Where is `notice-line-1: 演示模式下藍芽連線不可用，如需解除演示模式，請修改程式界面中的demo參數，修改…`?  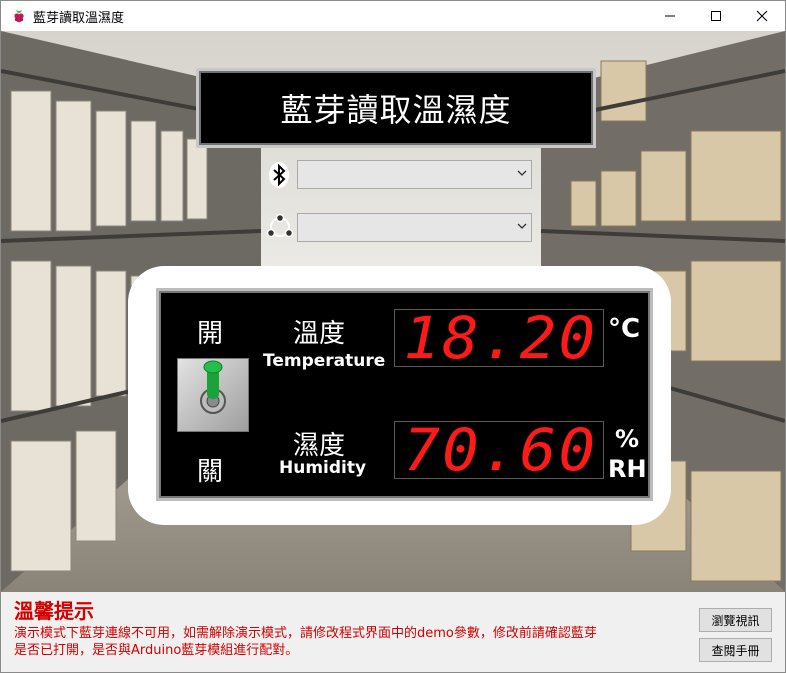
notice-line-1: 演示模式下藍芽連線不可用，如需解除演示模式，請修改程式界面中的demo參數，修改… is located at coordinates (305, 633).